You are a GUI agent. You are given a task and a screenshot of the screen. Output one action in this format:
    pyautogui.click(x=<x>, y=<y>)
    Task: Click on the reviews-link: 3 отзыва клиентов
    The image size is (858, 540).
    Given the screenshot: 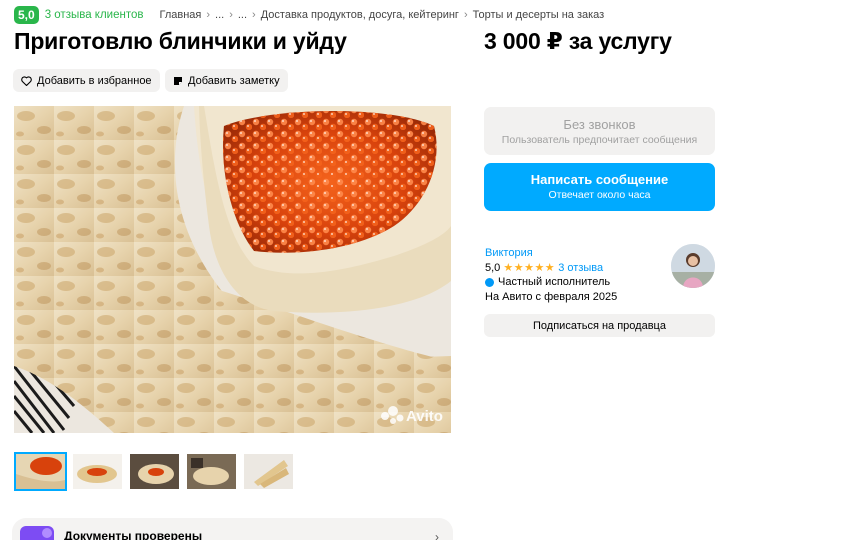 What is the action you would take?
    pyautogui.click(x=94, y=15)
    